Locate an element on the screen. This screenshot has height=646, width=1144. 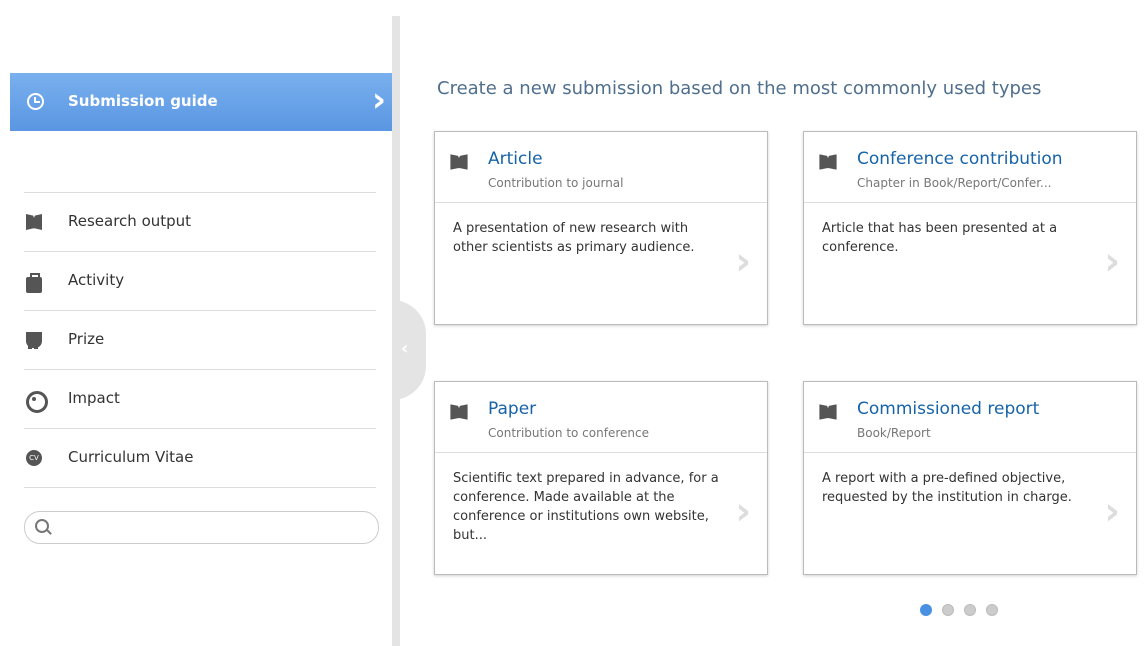
card-subtitle: Contribution to journal is located at coordinates (556, 183).